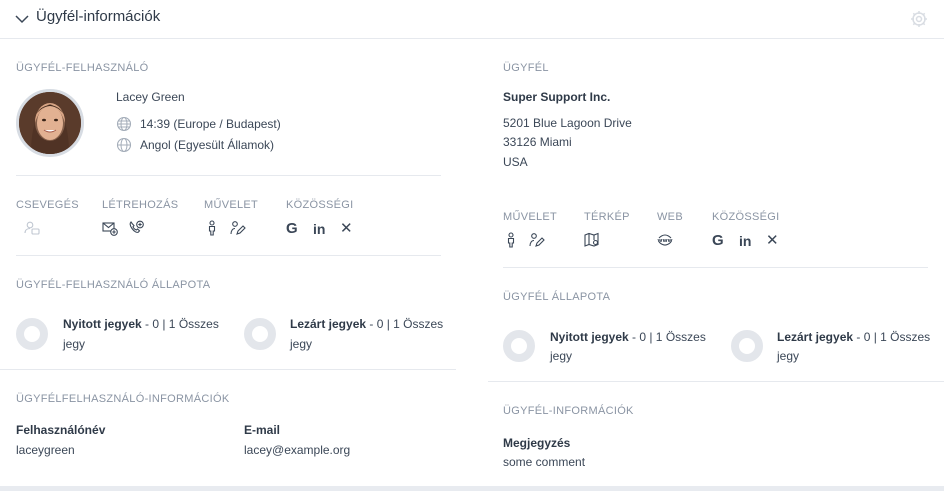 Image resolution: width=944 pixels, height=491 pixels. Describe the element at coordinates (472, 19) in the screenshot. I see `widget-header: Ügyfél-információk` at that location.